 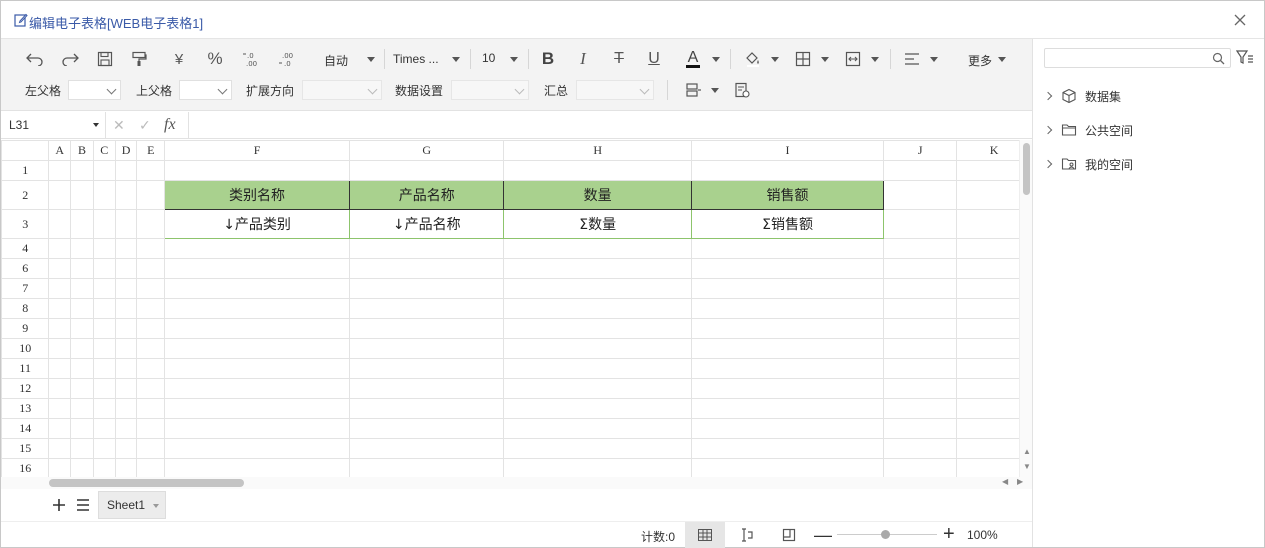 I want to click on template-cell-sales: Σ销售额, so click(x=787, y=224).